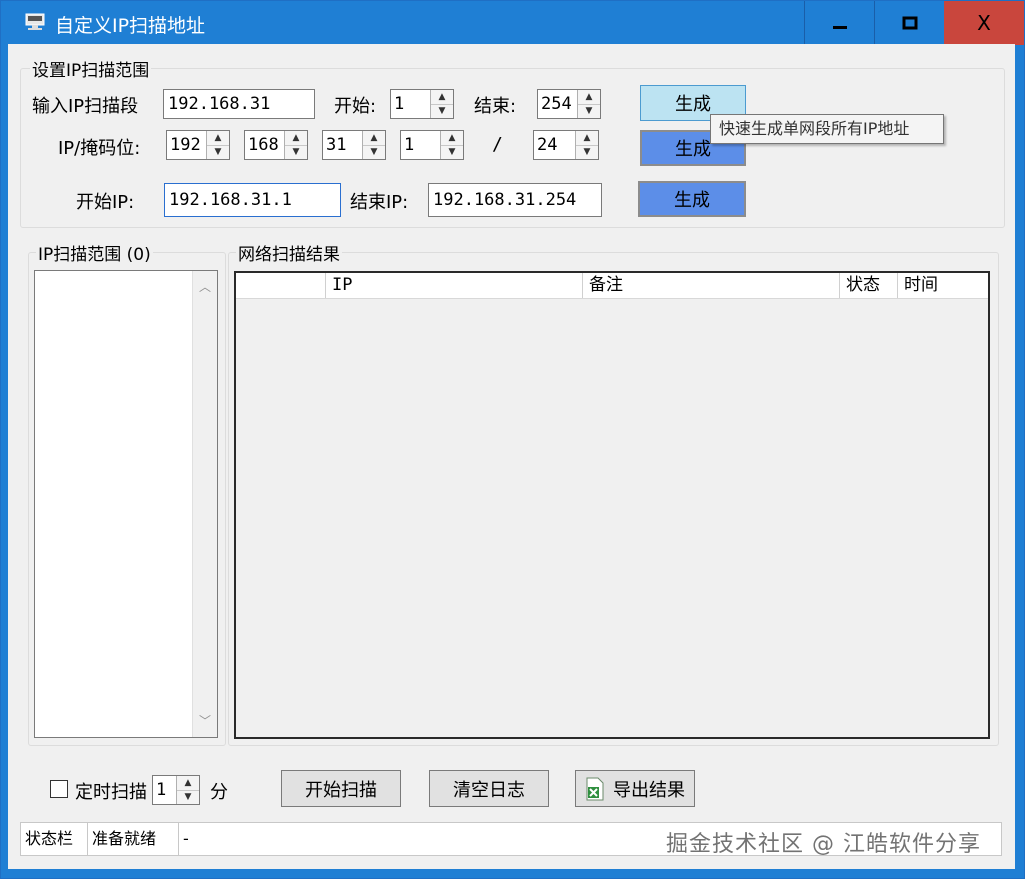 The height and width of the screenshot is (879, 1025). I want to click on timer-unit: 分, so click(219, 792).